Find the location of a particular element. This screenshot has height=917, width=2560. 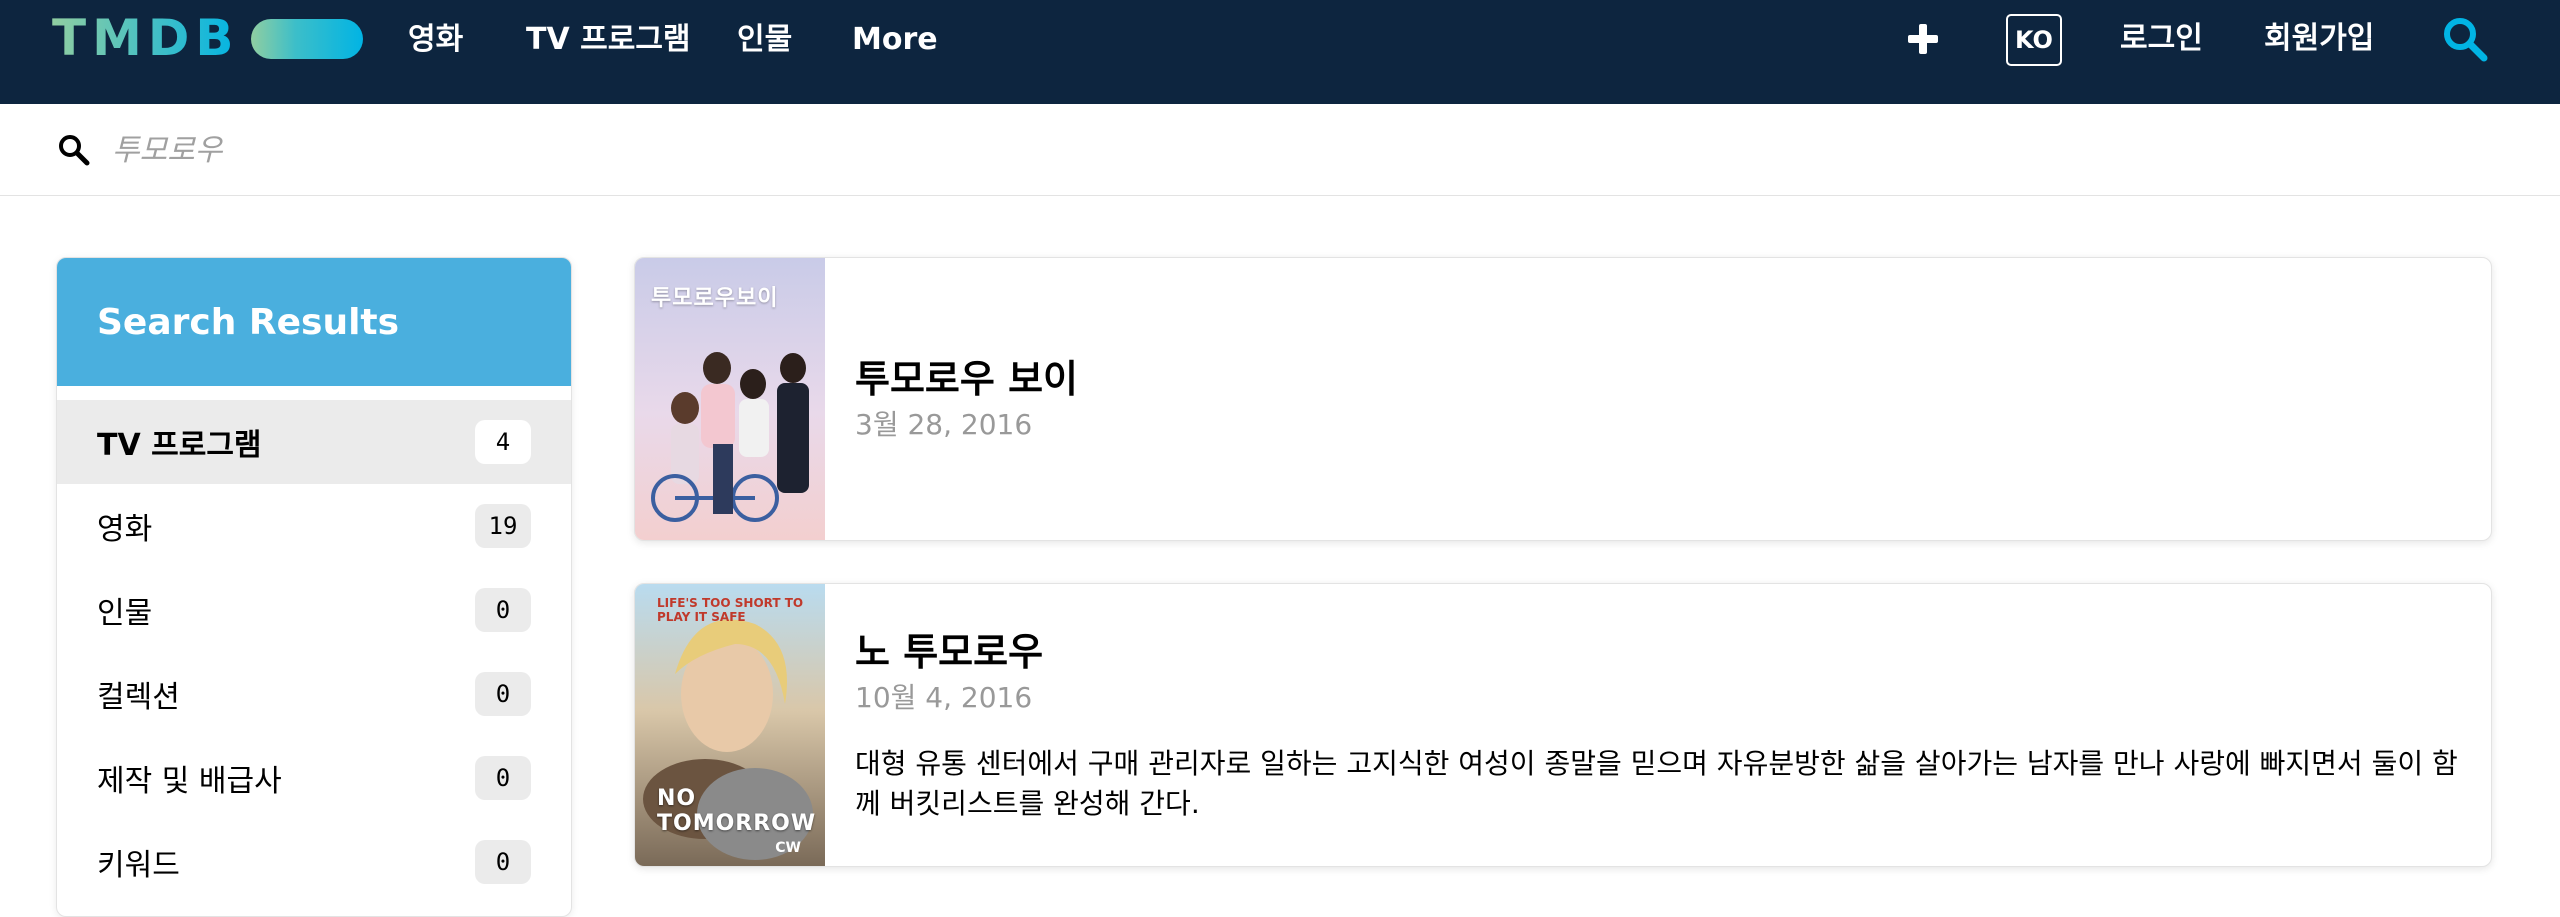

sidebar-item-tv: TV 프로그램 4 is located at coordinates (314, 442).